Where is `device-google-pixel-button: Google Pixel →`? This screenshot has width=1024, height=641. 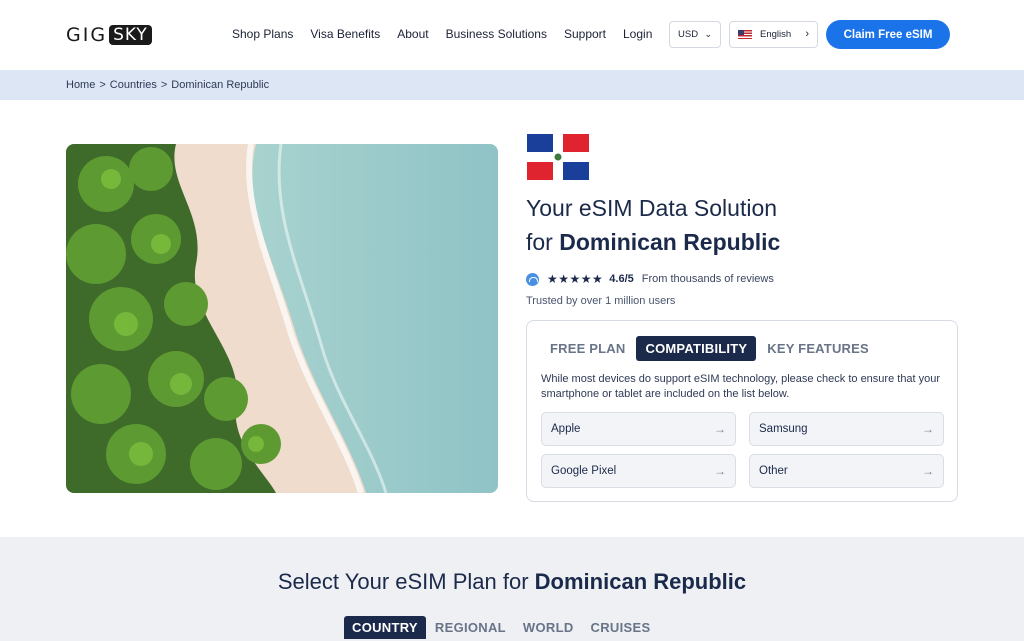 device-google-pixel-button: Google Pixel → is located at coordinates (638, 471).